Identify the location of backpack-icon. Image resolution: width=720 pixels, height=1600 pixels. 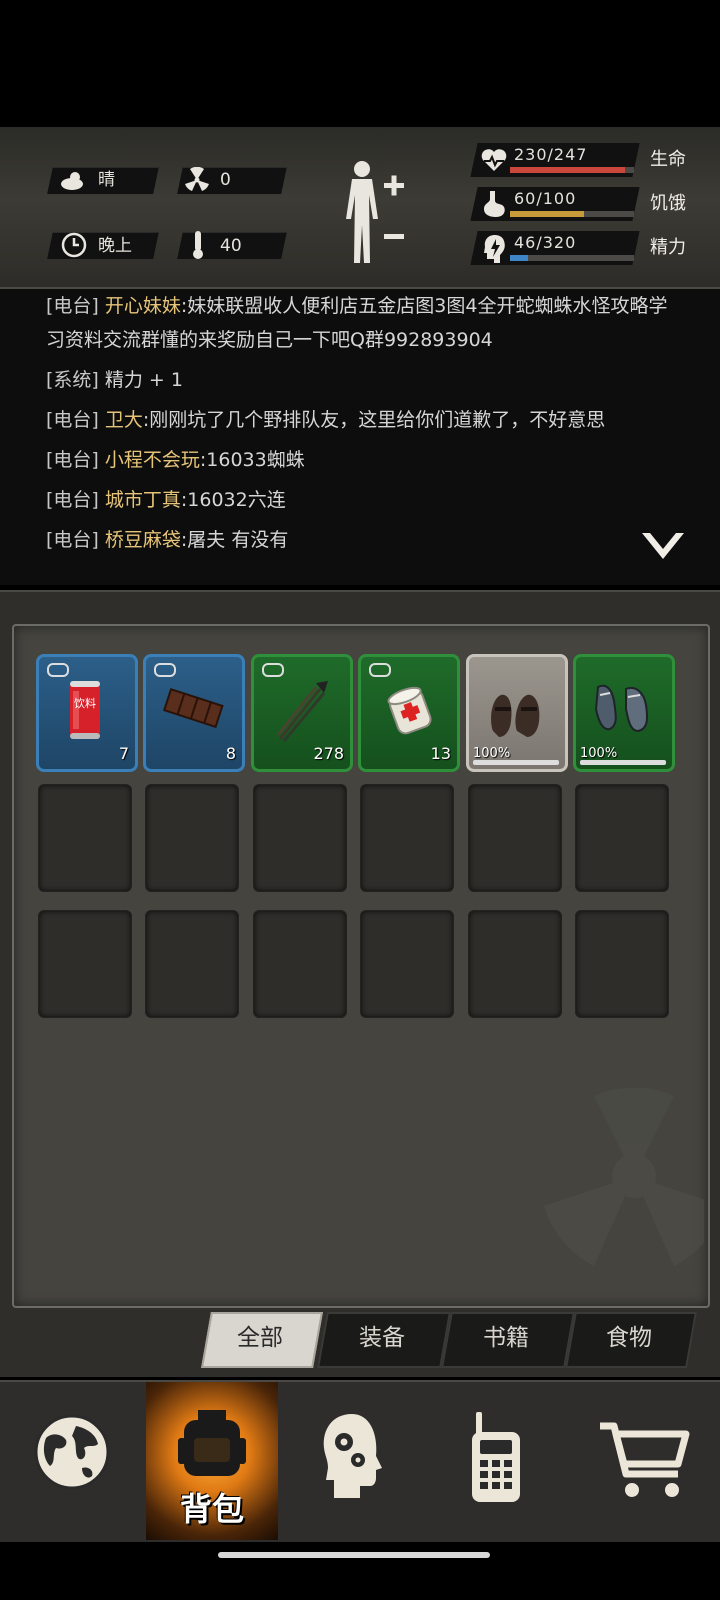
(212, 1443).